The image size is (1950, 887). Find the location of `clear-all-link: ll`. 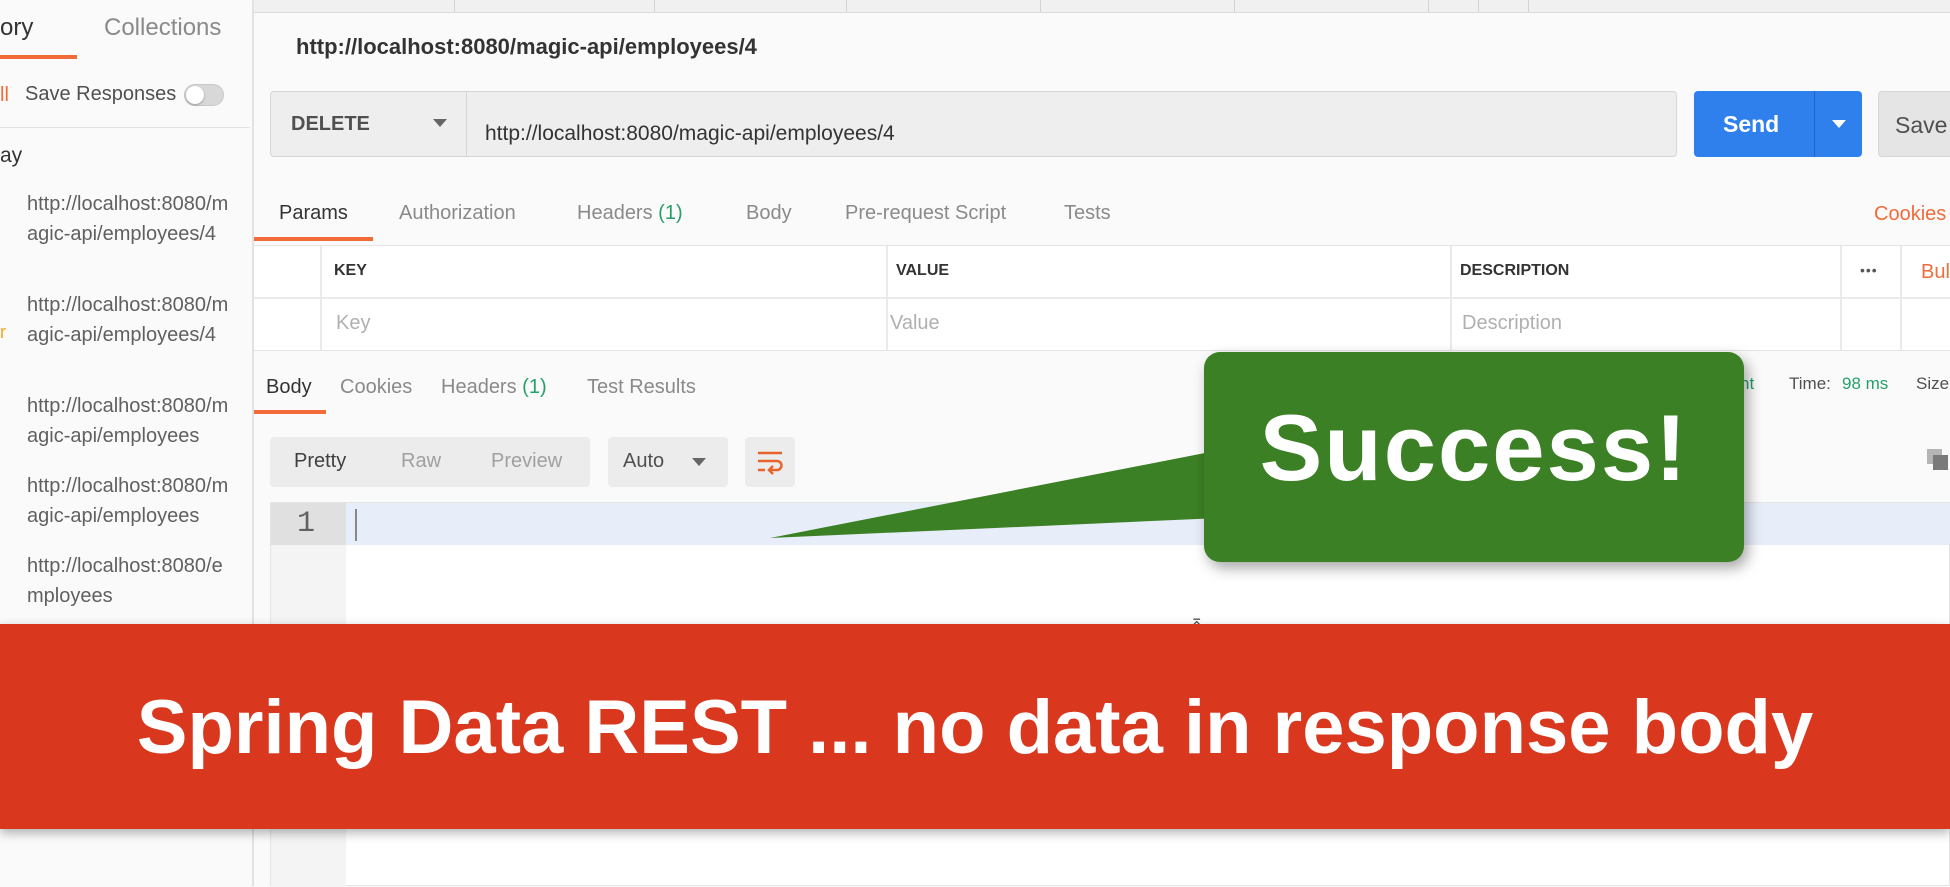

clear-all-link: ll is located at coordinates (4, 95).